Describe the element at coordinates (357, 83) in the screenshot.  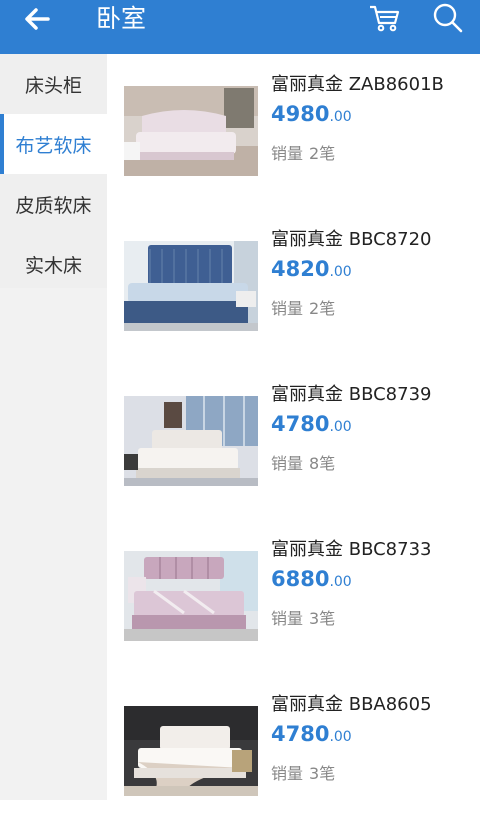
I see `product-name: 富丽真金 ZAB8601B` at that location.